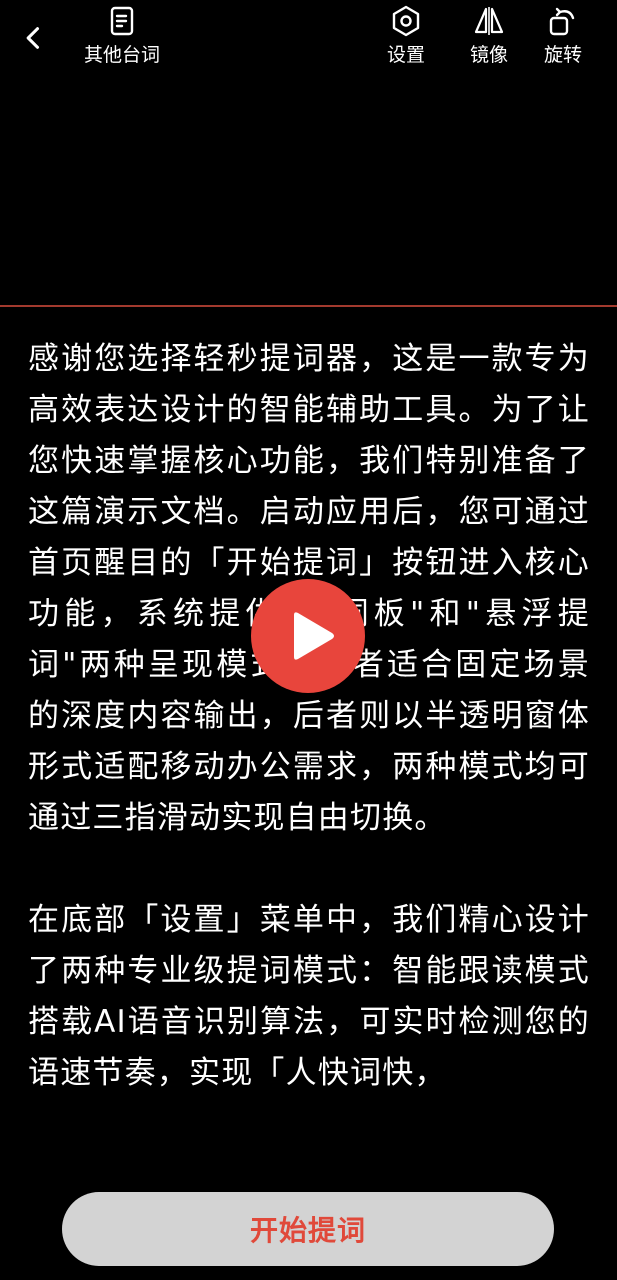 Image resolution: width=617 pixels, height=1280 pixels. Describe the element at coordinates (314, 636) in the screenshot. I see `play-icon` at that location.